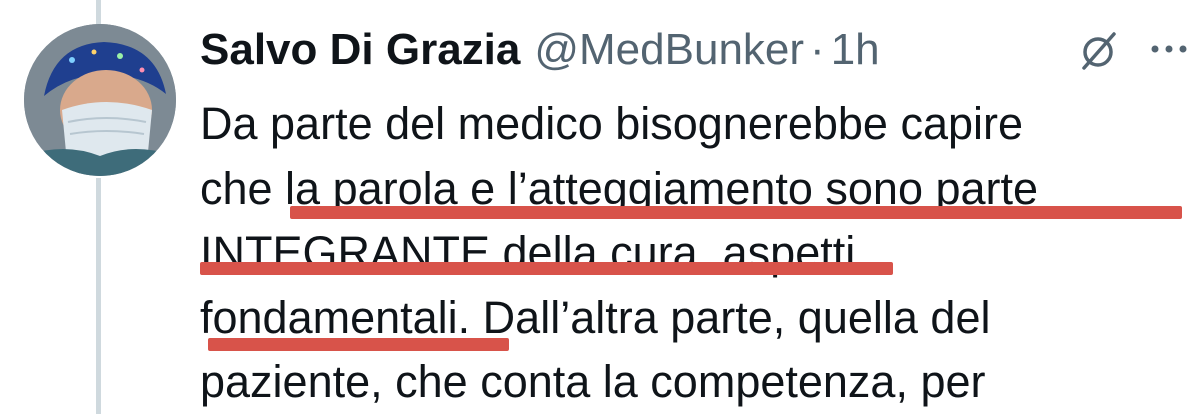 The height and width of the screenshot is (415, 1200). I want to click on thread-line-bottom, so click(98, 296).